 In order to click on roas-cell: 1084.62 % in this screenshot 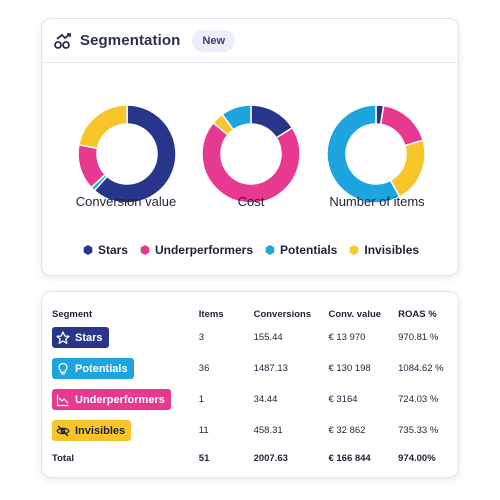, I will do `click(421, 368)`.